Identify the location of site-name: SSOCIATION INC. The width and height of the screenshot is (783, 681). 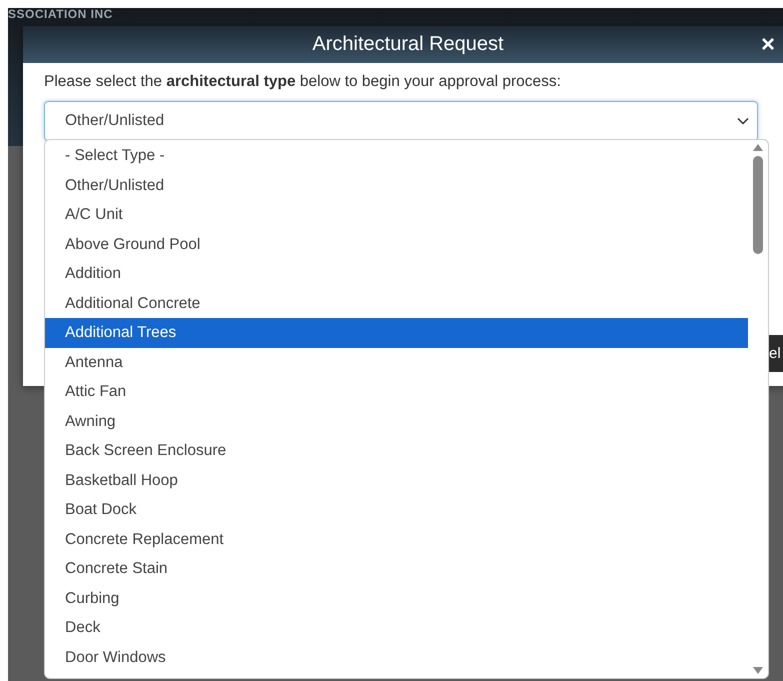
(61, 14).